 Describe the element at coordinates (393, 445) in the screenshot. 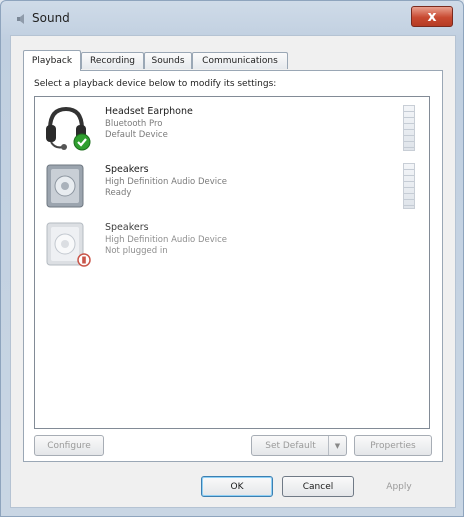

I see `properties-button: Properties` at that location.